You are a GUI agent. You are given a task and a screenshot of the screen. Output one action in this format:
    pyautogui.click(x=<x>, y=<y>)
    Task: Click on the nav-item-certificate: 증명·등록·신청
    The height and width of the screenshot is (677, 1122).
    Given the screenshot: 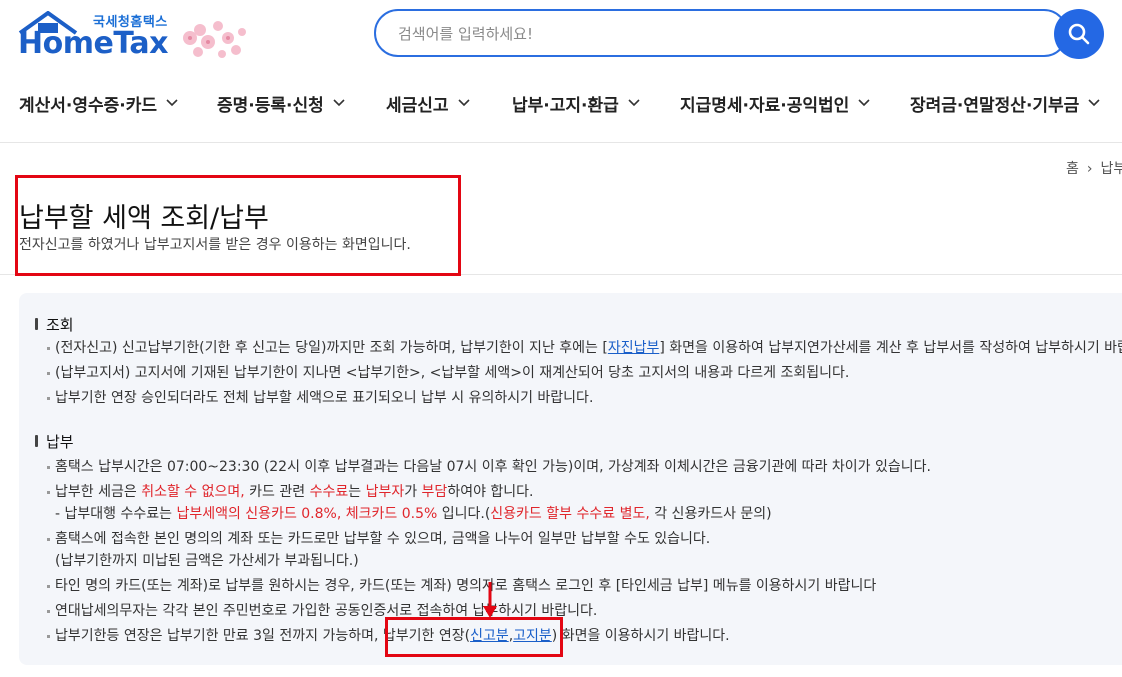 What is the action you would take?
    pyautogui.click(x=281, y=103)
    